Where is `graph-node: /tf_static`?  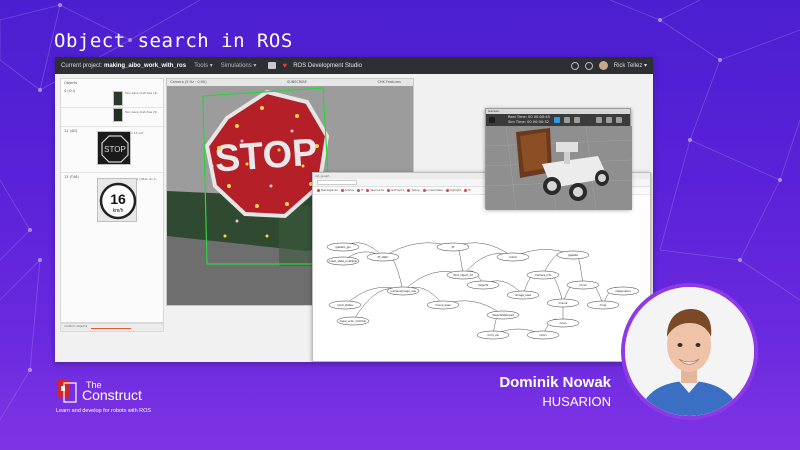 graph-node: /tf_static is located at coordinates (383, 257).